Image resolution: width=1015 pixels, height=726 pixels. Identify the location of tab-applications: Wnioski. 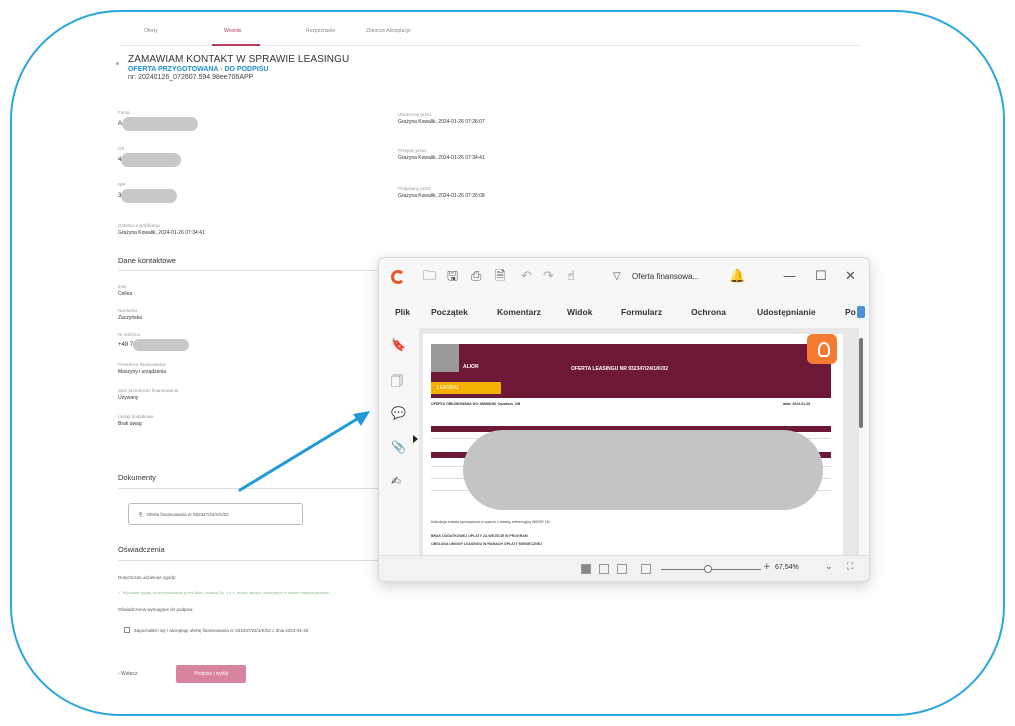
(233, 31).